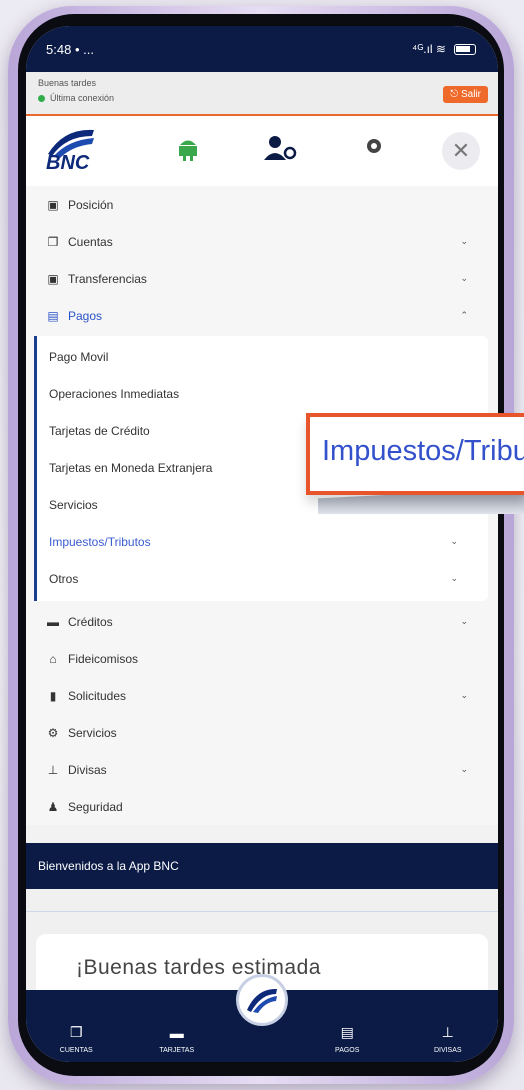 Image resolution: width=524 pixels, height=1090 pixels. Describe the element at coordinates (53, 695) in the screenshot. I see `requests-icon: ▮` at that location.